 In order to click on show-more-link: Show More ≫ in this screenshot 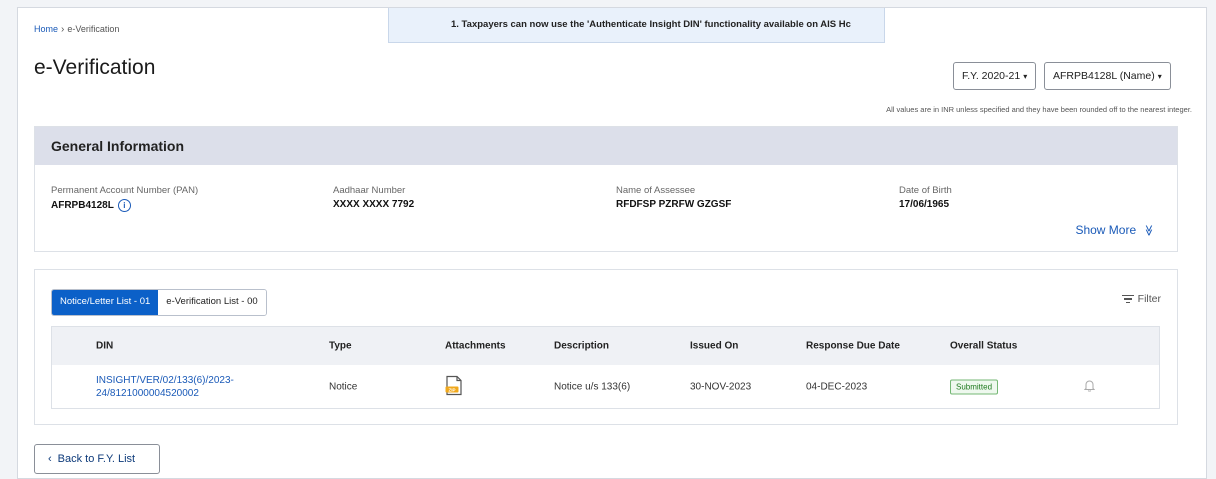, I will do `click(1115, 230)`.